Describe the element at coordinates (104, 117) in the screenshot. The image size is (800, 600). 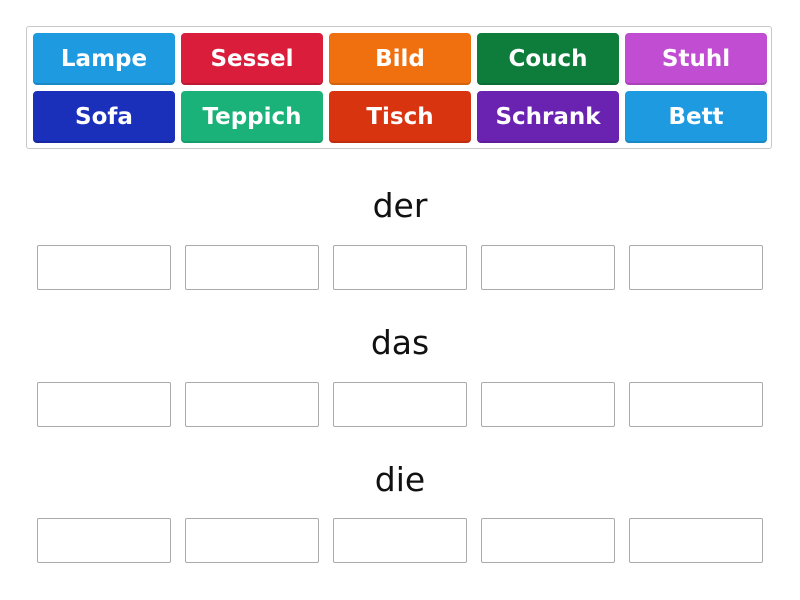
I see `word-tile-sofa: Sofa` at that location.